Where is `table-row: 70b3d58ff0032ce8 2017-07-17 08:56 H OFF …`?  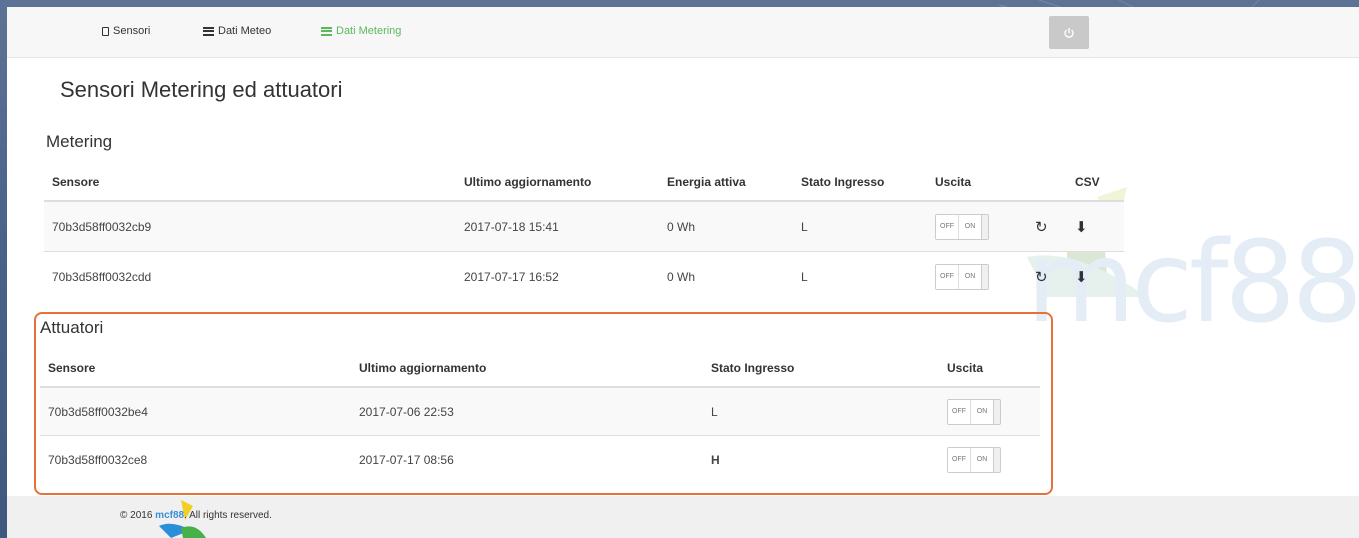
table-row: 70b3d58ff0032ce8 2017-07-17 08:56 H OFF … is located at coordinates (540, 459).